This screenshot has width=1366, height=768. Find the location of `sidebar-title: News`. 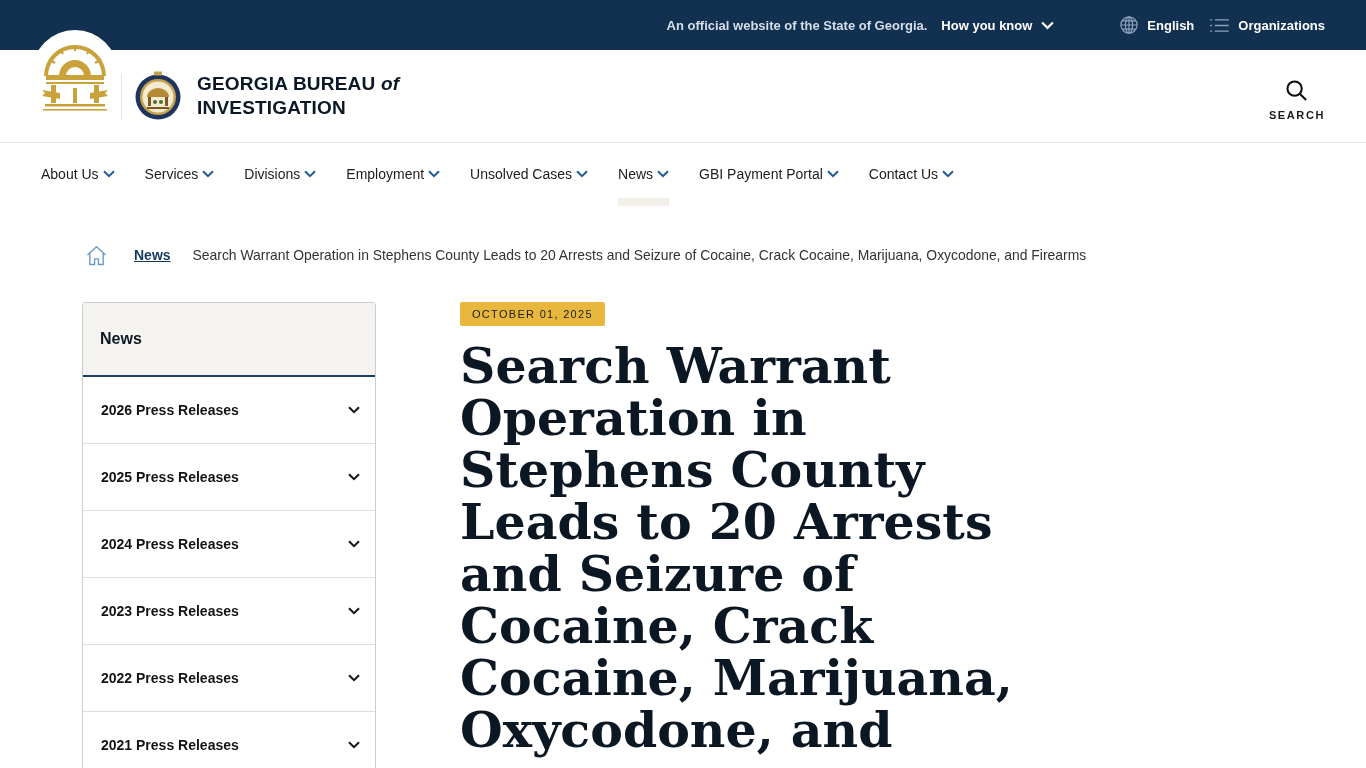

sidebar-title: News is located at coordinates (229, 340).